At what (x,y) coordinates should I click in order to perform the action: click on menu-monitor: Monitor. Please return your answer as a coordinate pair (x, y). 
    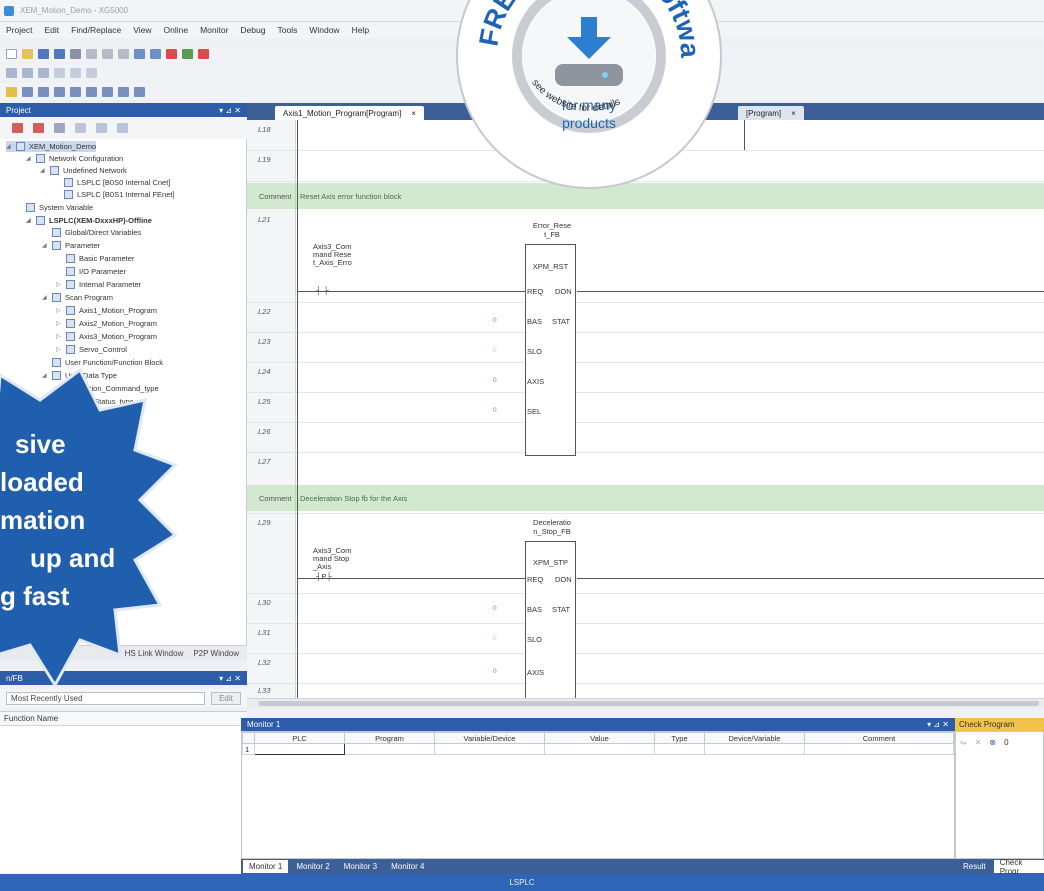
    Looking at the image, I should click on (214, 30).